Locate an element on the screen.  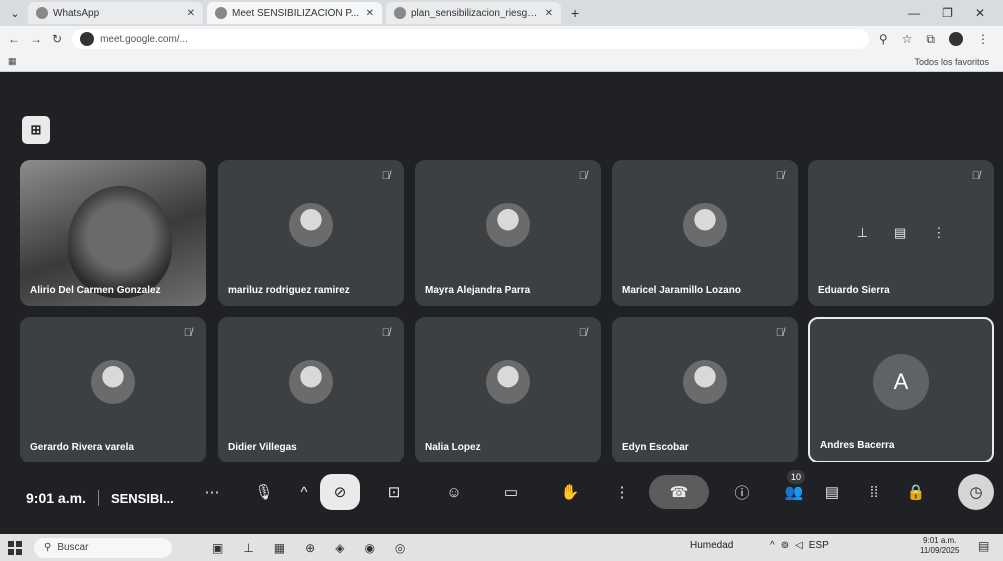
more-options-icon: ⋮ is located at coordinates (938, 233).